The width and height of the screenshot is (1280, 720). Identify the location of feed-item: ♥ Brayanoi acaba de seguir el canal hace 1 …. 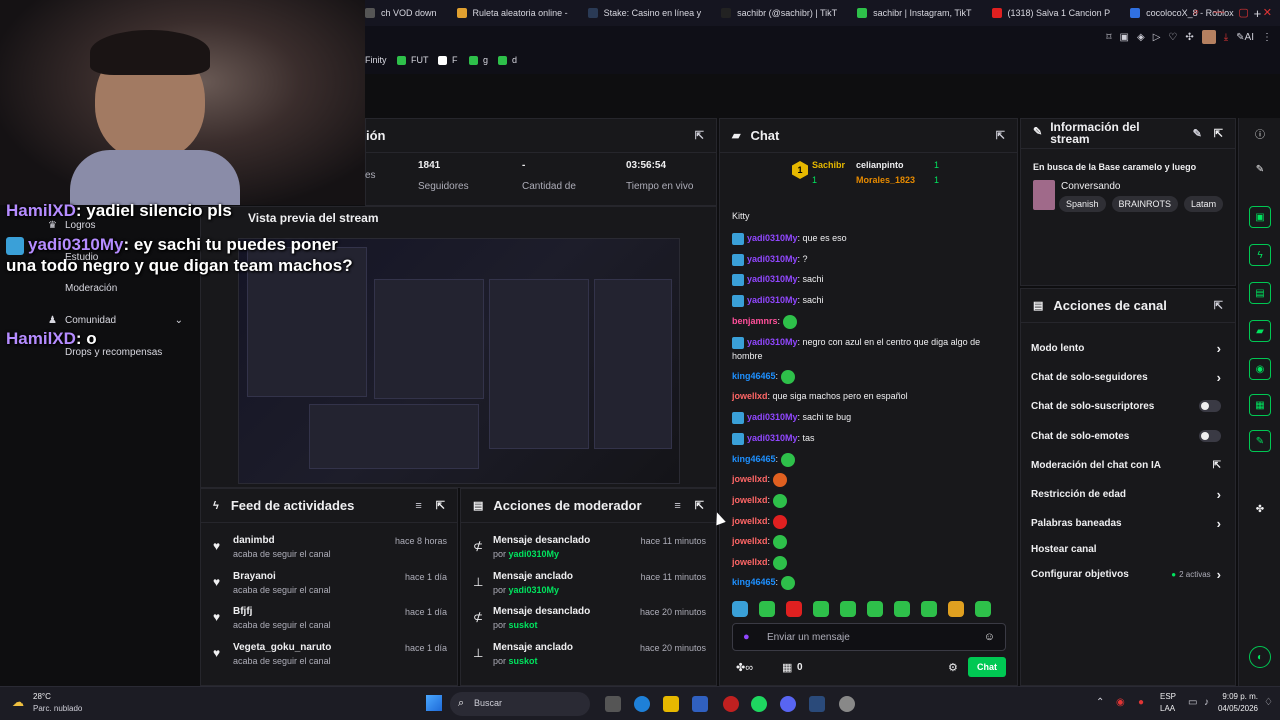
(329, 587).